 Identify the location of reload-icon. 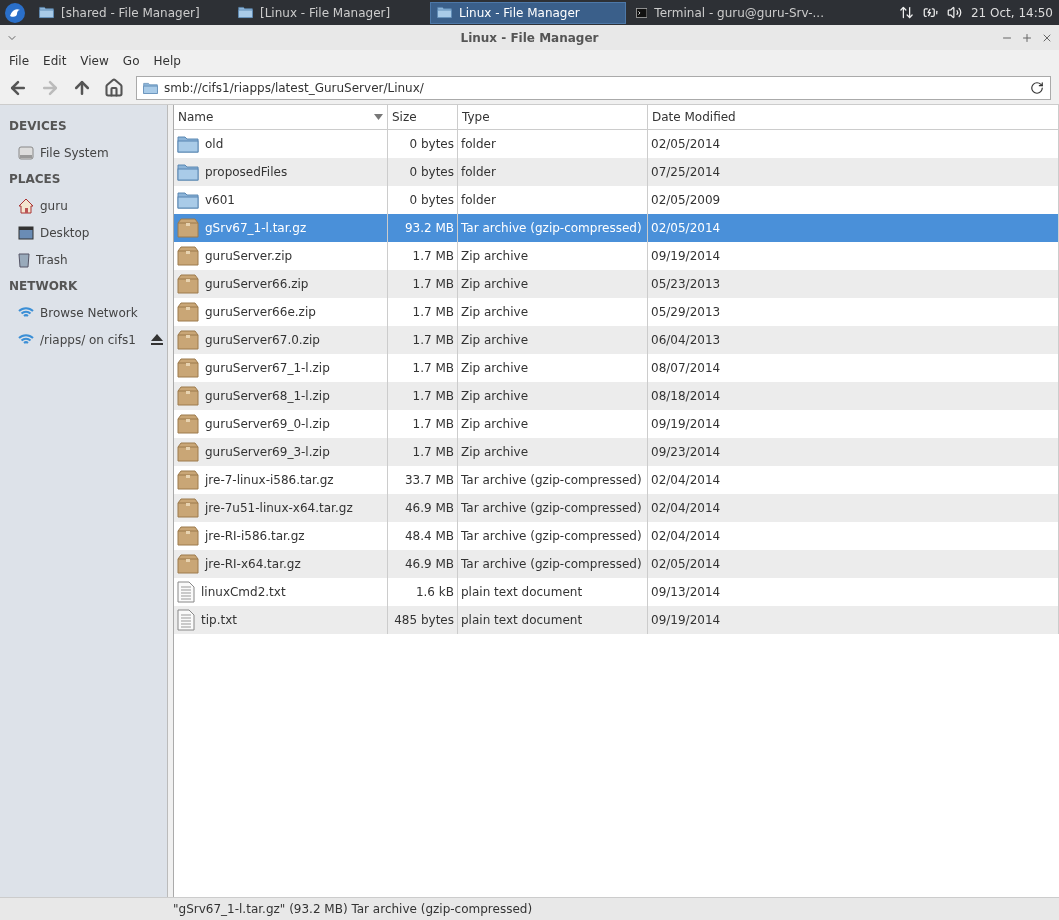
(1037, 88).